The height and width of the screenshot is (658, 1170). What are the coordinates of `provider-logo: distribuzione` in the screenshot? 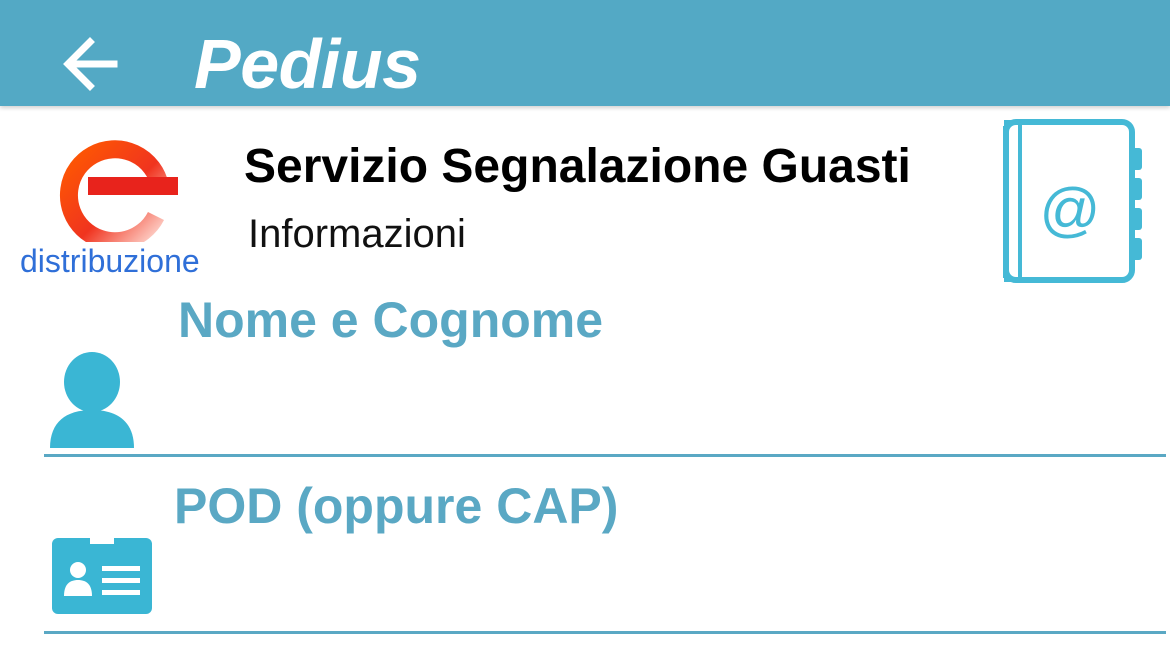 It's located at (122, 204).